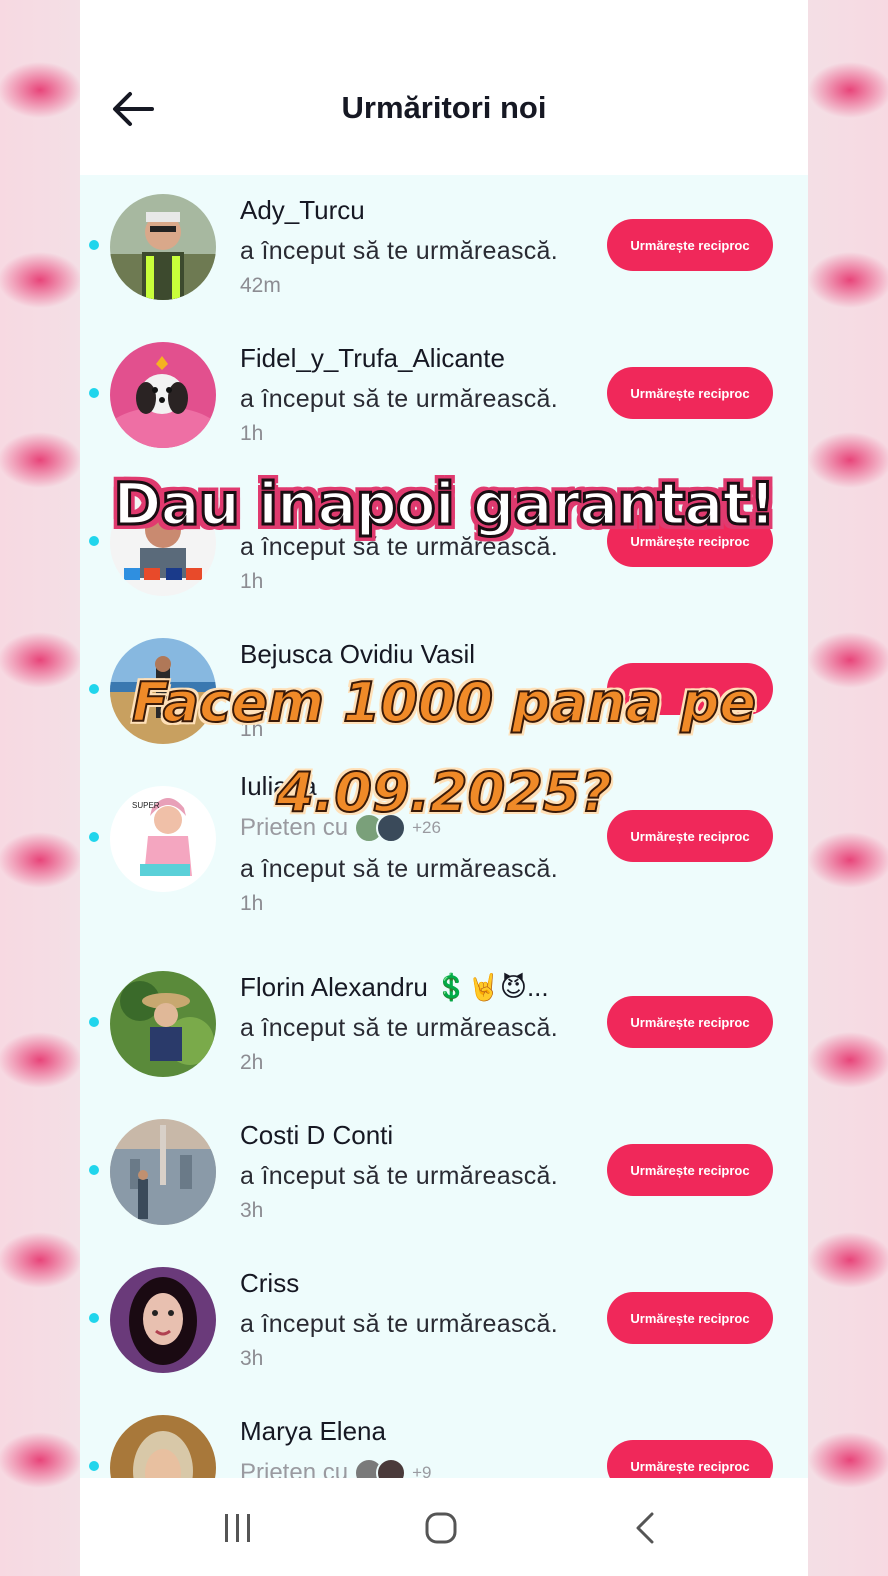 The width and height of the screenshot is (888, 1576). Describe the element at coordinates (444, 702) in the screenshot. I see `overlay-caption-line2: Facem 1000 pana pe` at that location.